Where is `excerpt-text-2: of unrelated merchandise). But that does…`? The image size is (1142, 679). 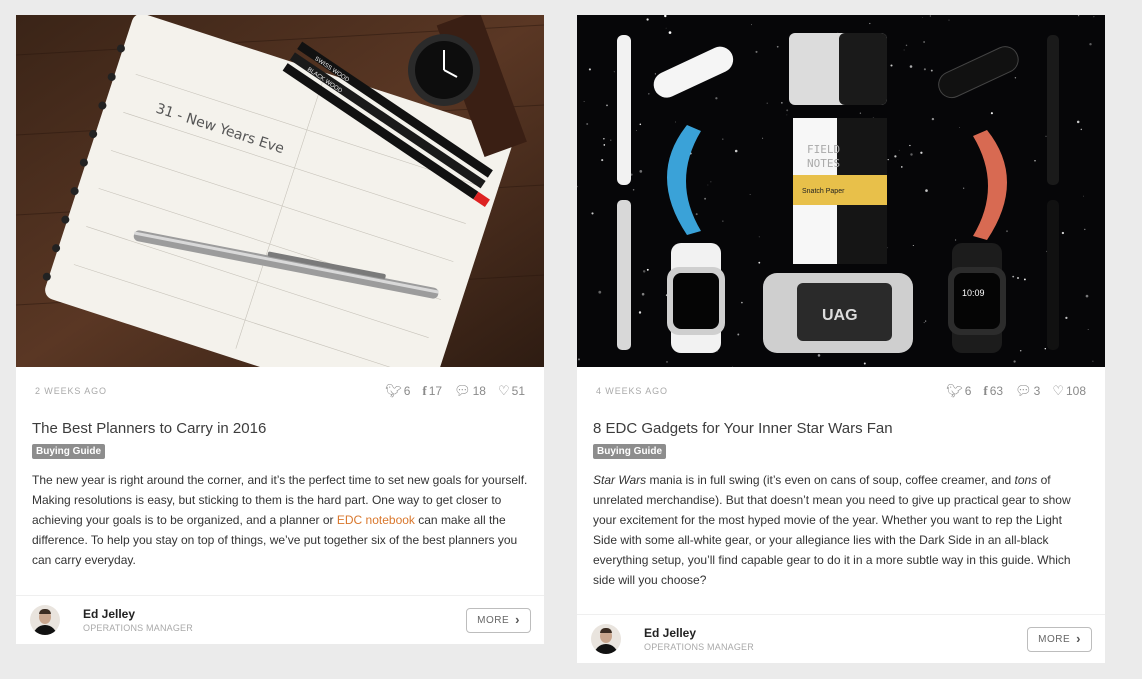
excerpt-text-2: of unrelated merchandise). But that does… is located at coordinates (832, 530).